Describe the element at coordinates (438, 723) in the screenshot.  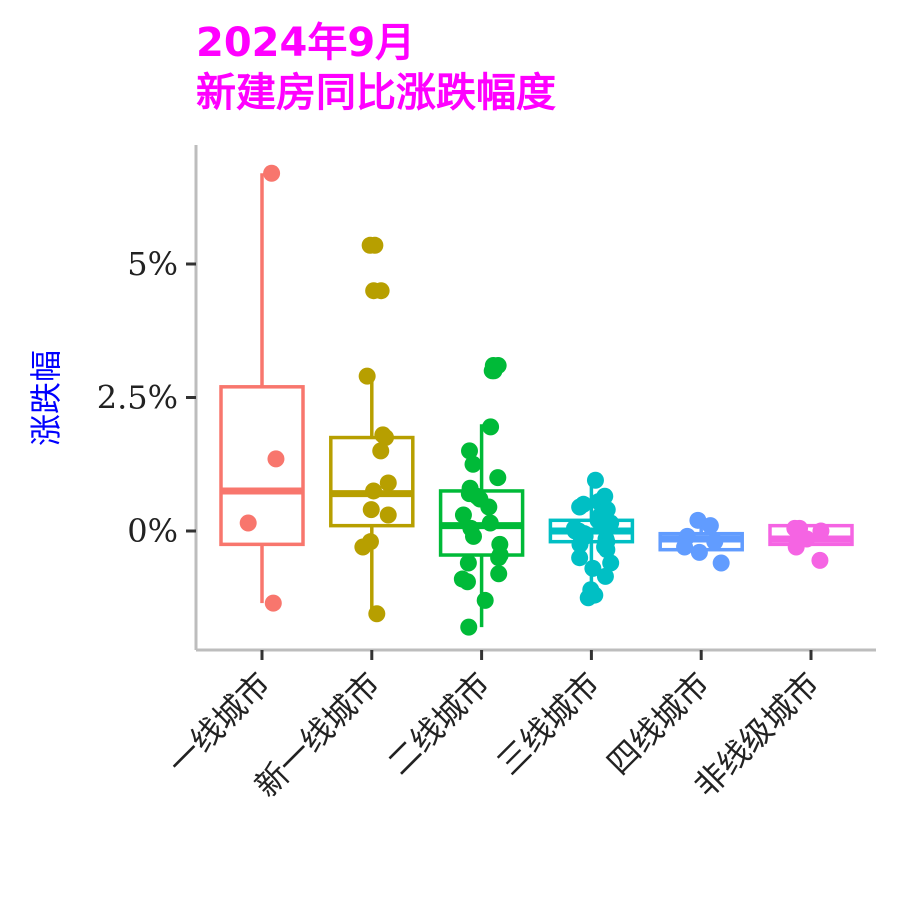
I see `x-tick-label: 二线城市` at that location.